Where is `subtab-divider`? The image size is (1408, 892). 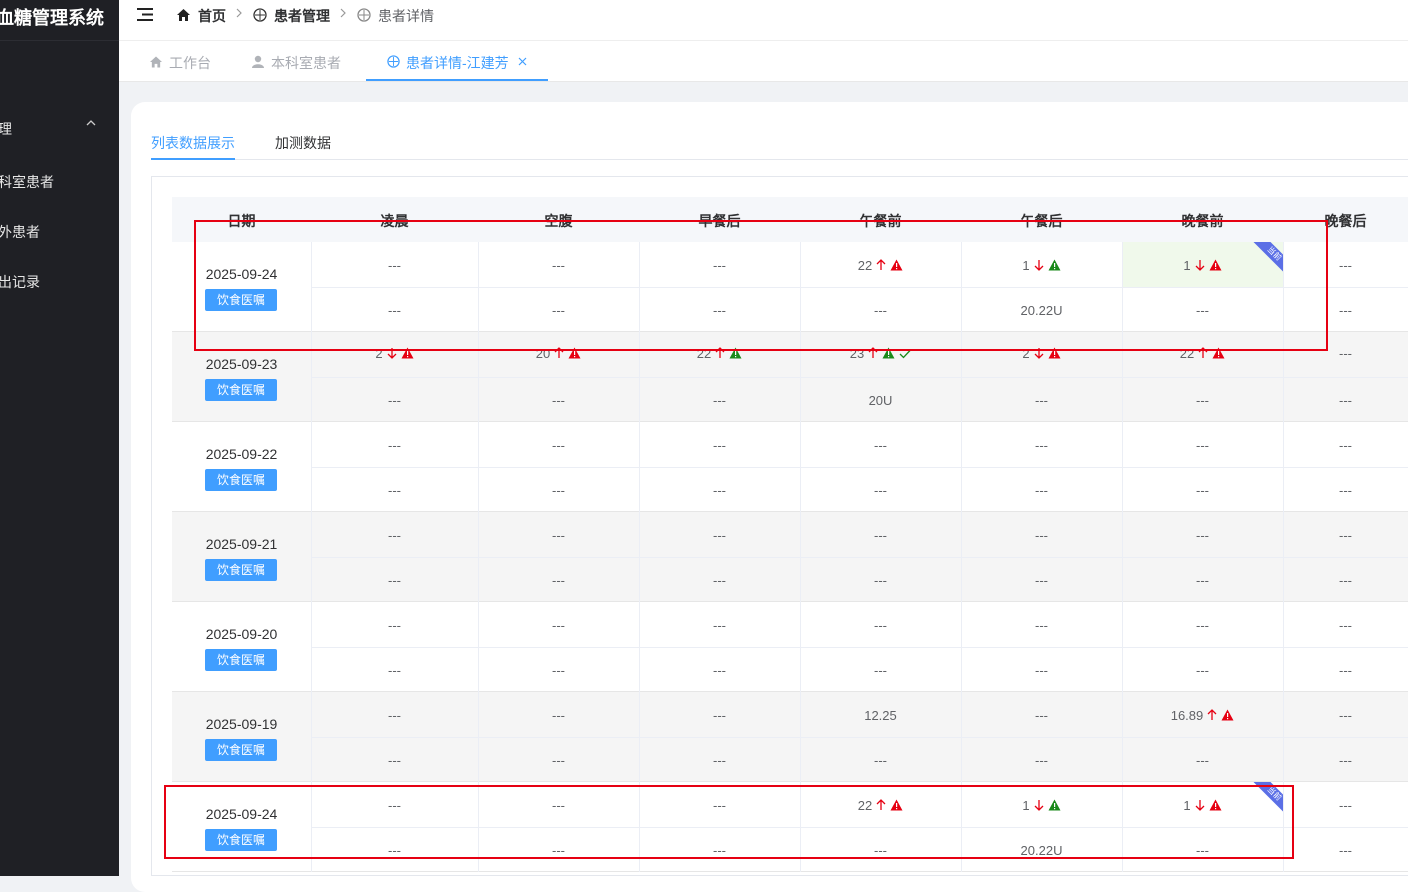
subtab-divider is located at coordinates (779, 159).